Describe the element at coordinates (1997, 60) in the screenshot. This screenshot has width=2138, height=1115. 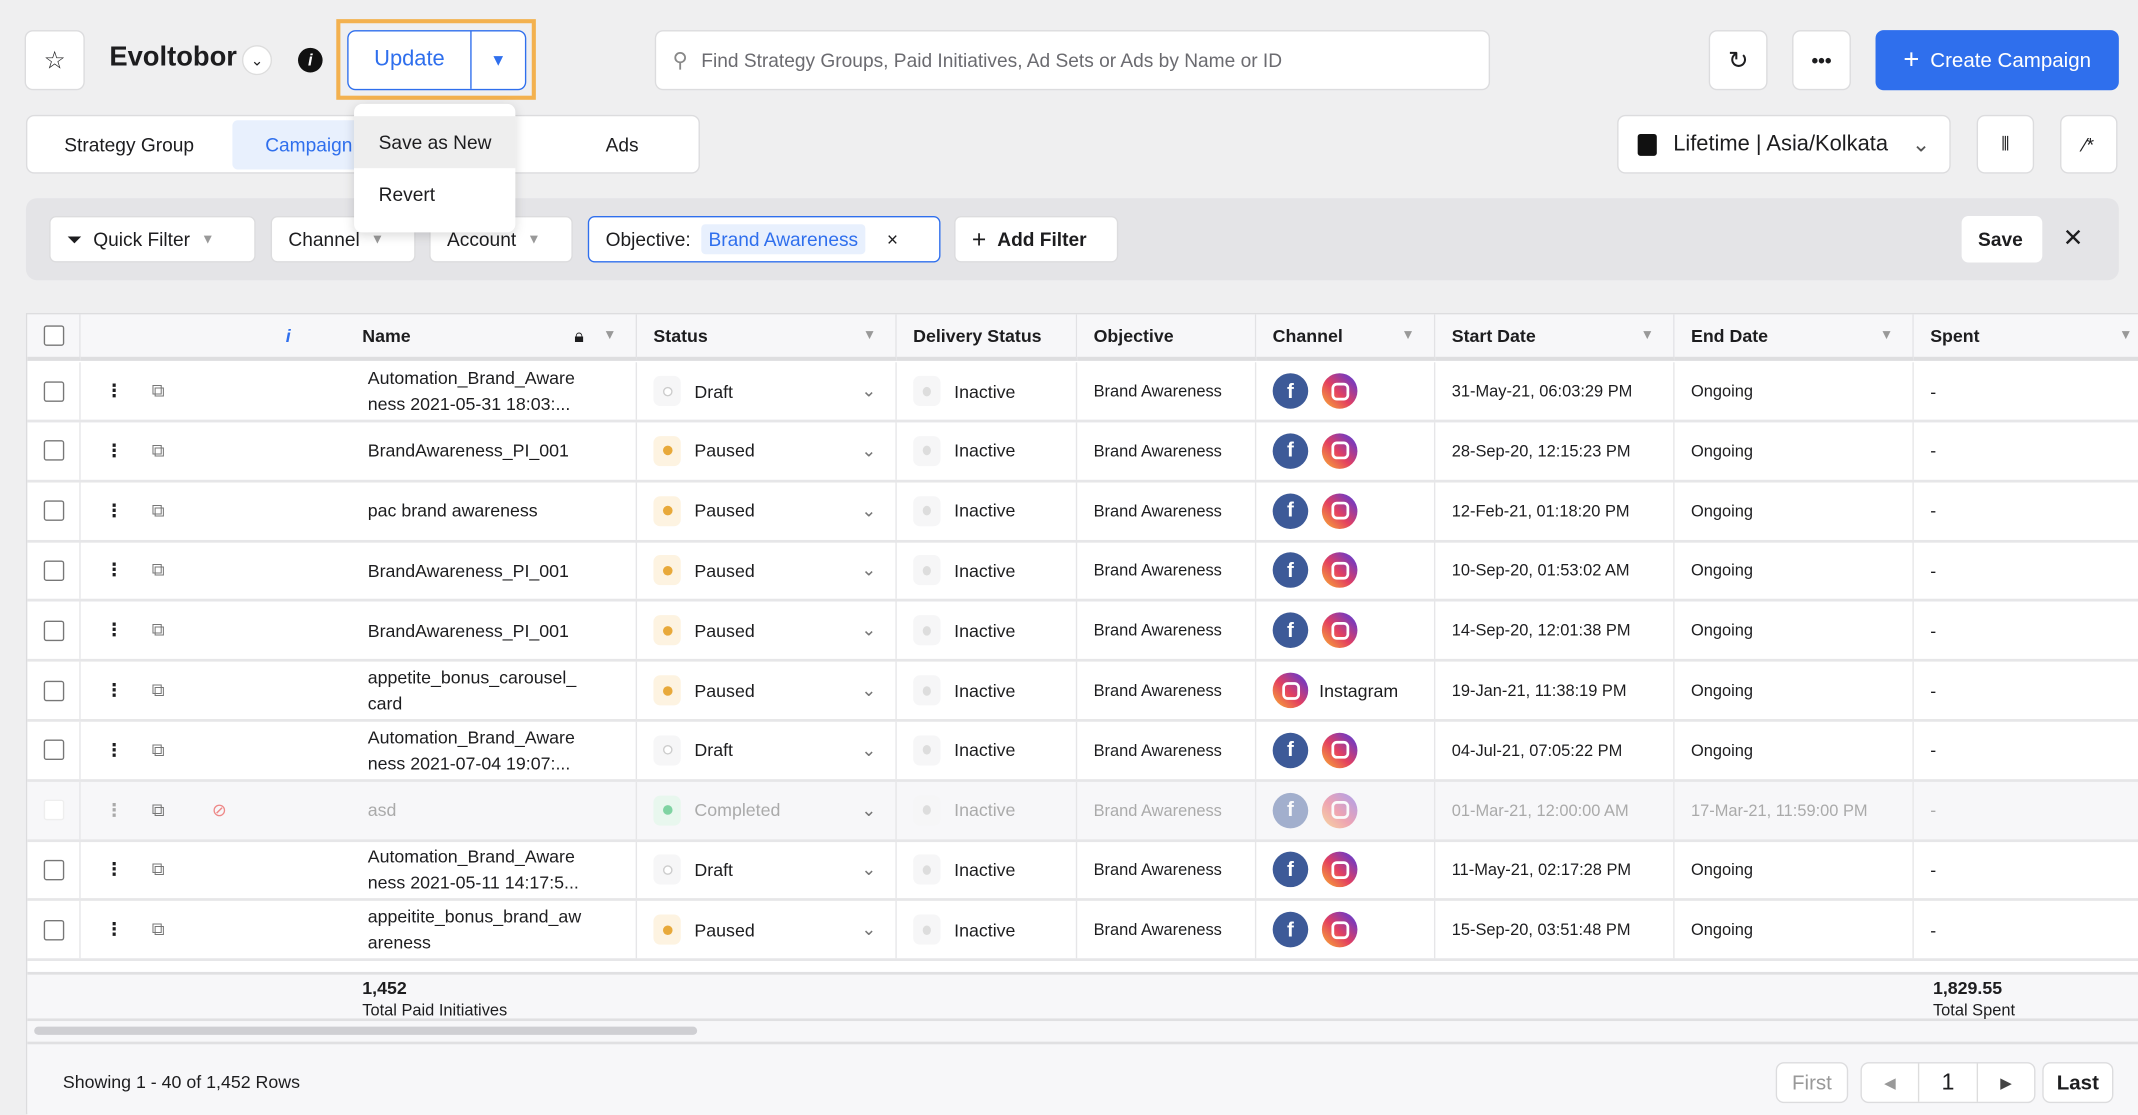
I see `create-campaign-button: + Create Campaign` at that location.